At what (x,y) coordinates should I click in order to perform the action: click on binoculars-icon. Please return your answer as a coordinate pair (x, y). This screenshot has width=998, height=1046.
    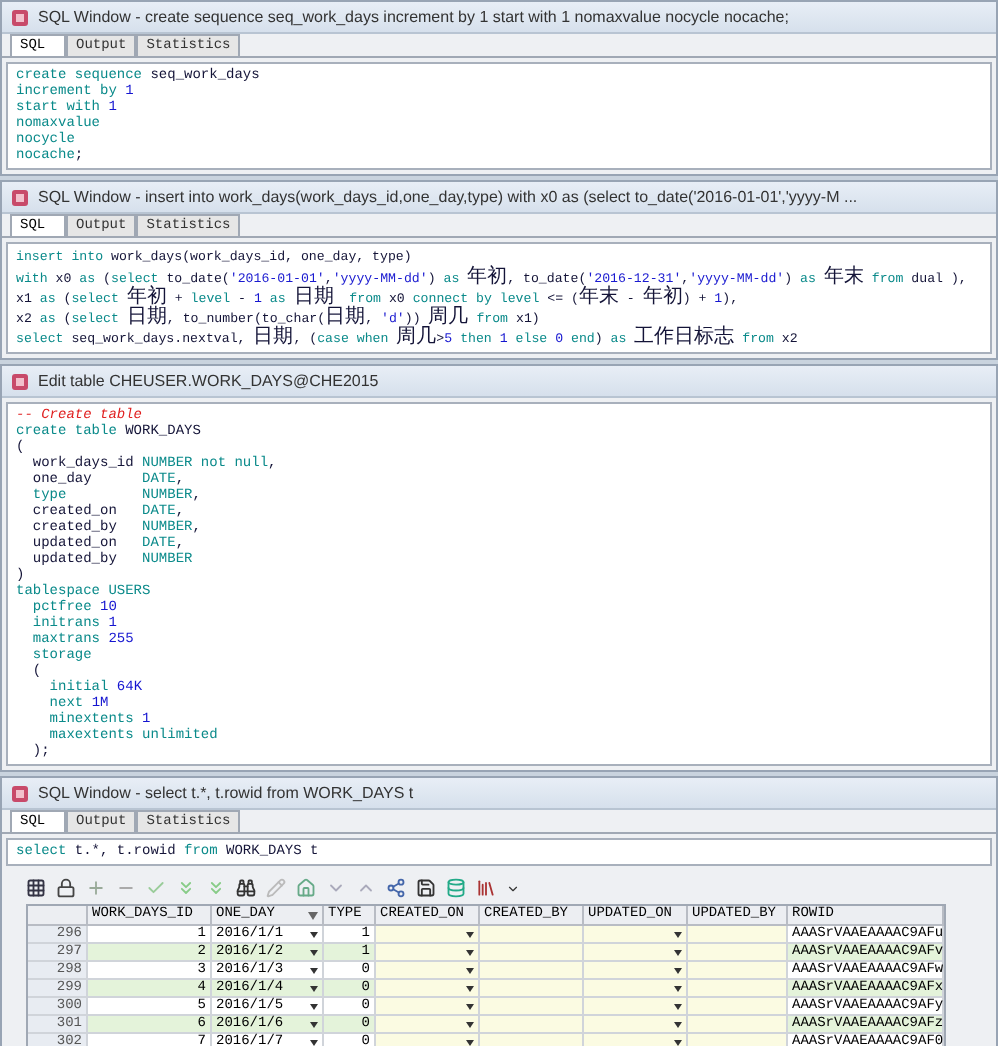
    Looking at the image, I should click on (246, 888).